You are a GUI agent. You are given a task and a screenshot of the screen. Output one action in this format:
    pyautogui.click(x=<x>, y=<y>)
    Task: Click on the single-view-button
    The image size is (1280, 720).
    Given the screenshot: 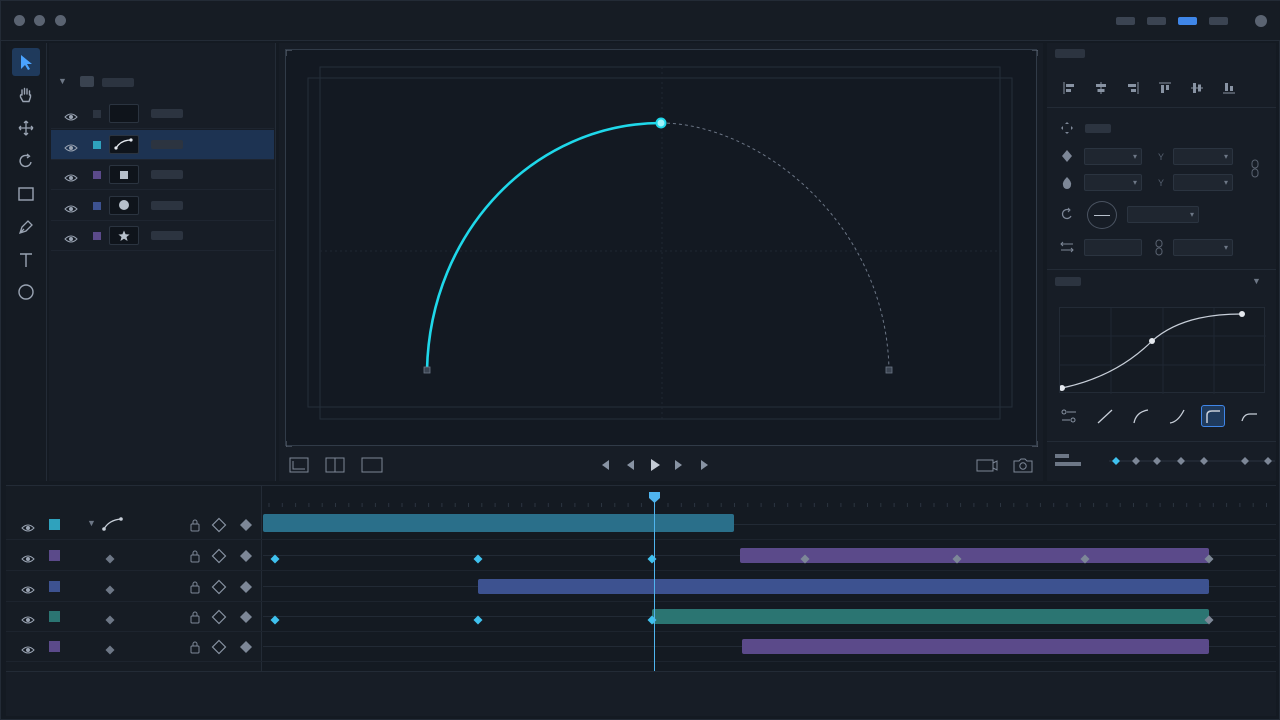 What is the action you would take?
    pyautogui.click(x=372, y=465)
    